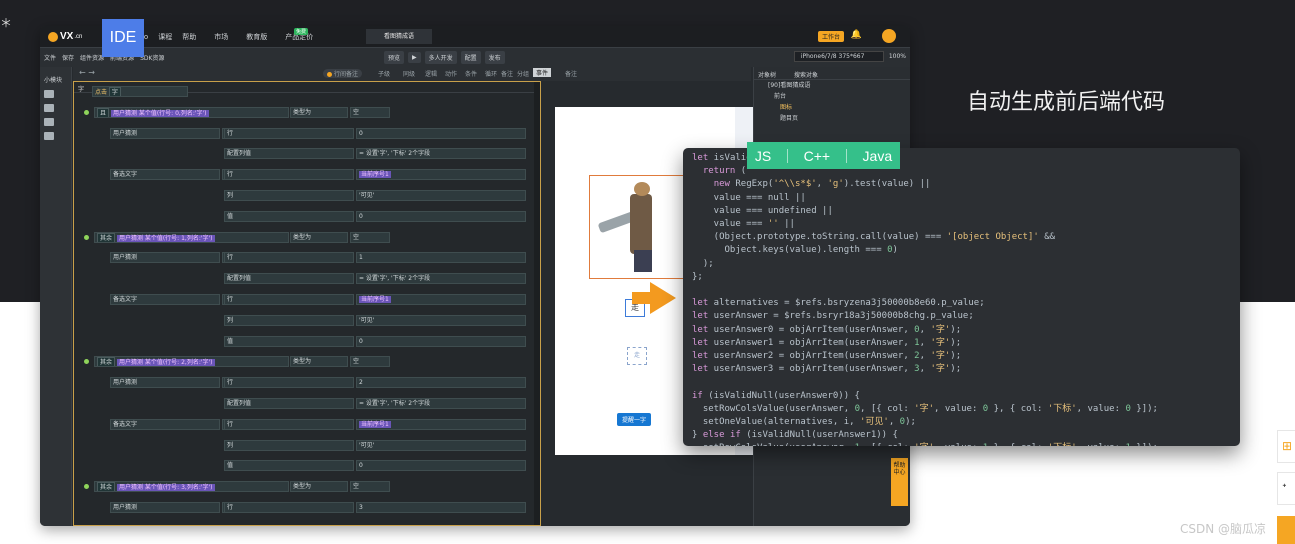 The height and width of the screenshot is (544, 1295). I want to click on editor-row: 其余 用户猜测 某个值(行号: 2,列名:'字') 类型为空, so click(304, 364).